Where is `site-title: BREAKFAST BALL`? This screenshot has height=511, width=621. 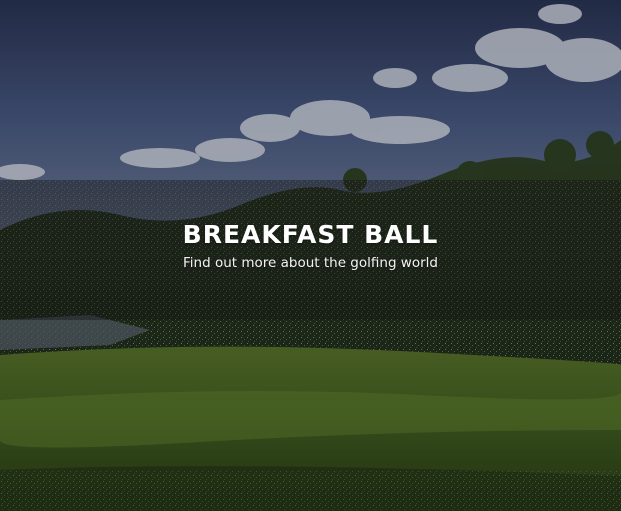
site-title: BREAKFAST BALL is located at coordinates (310, 234).